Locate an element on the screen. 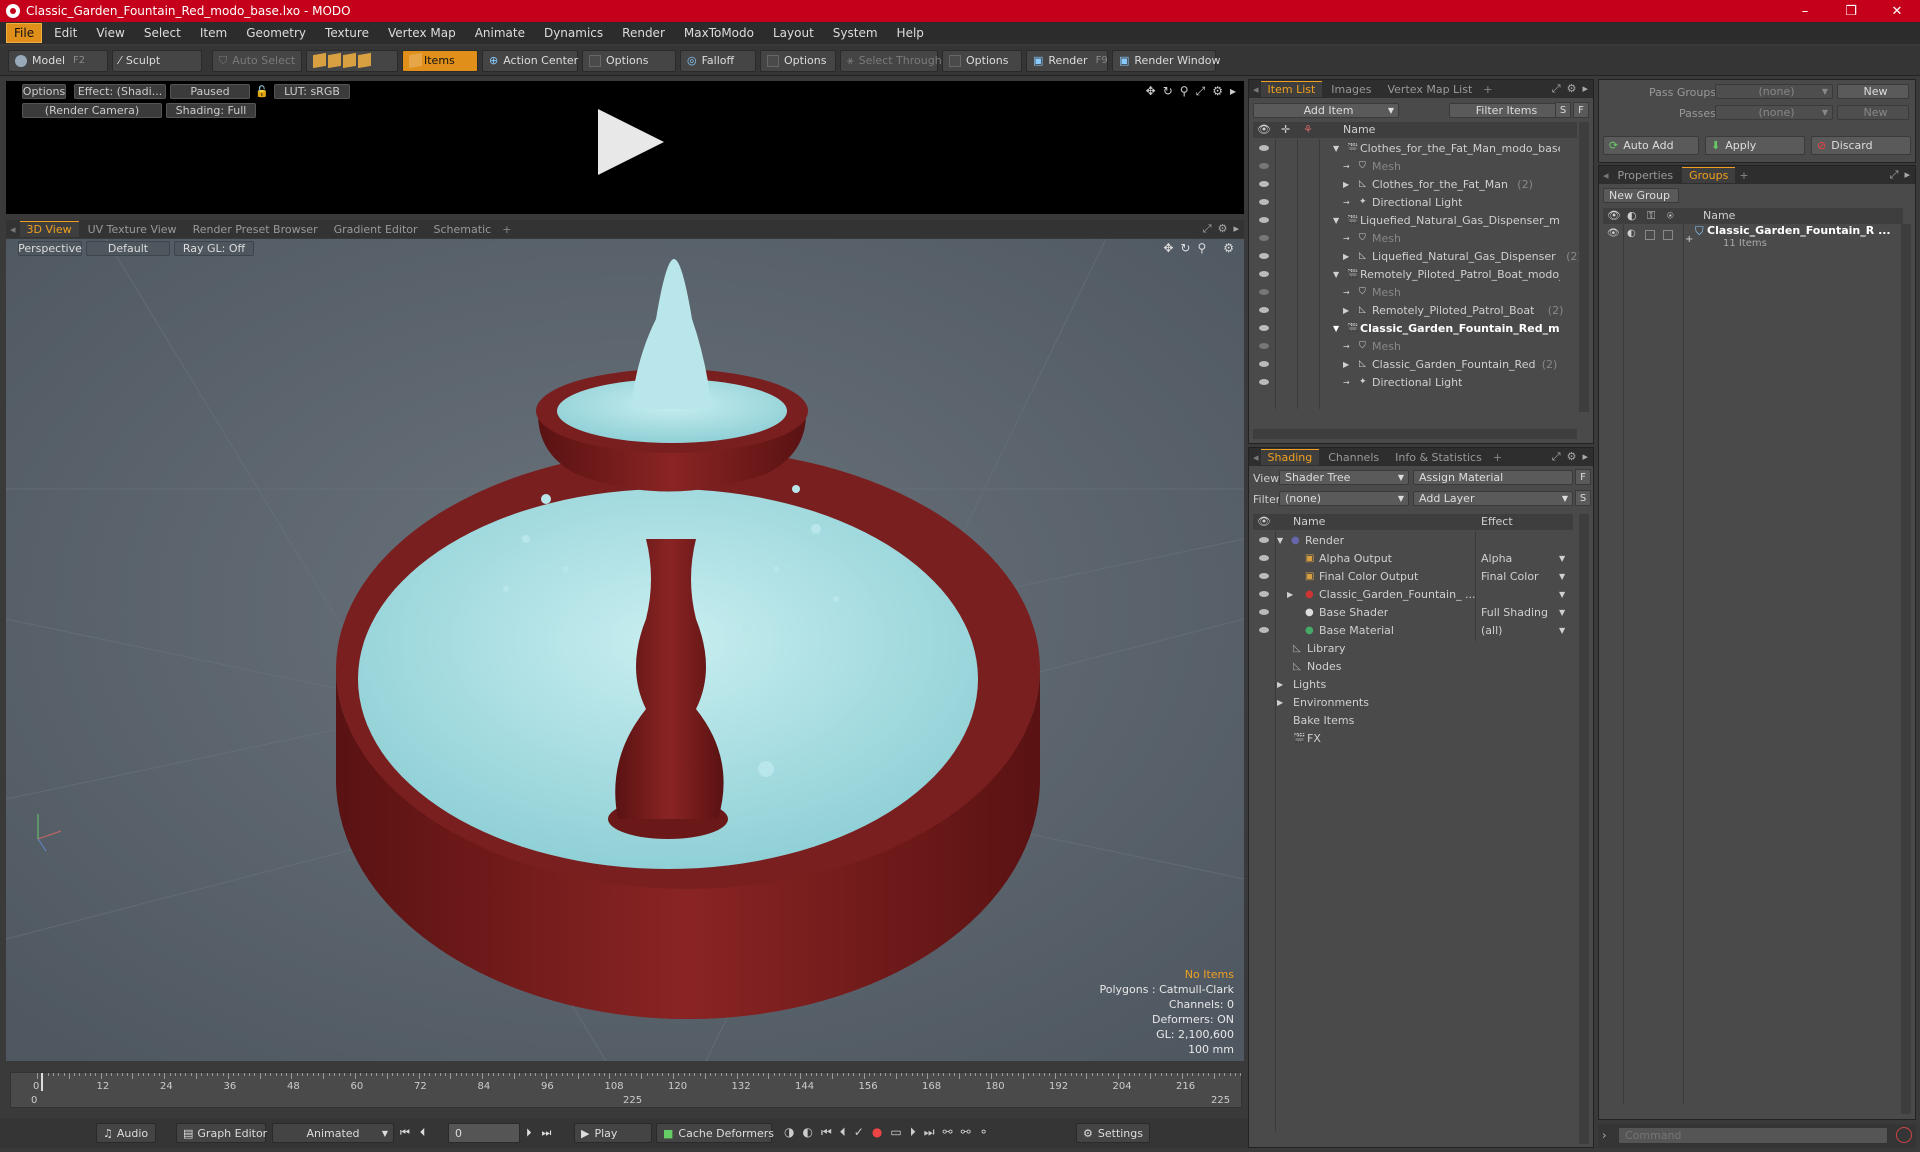 The width and height of the screenshot is (1920, 1152). preview-shading-dropdown: Shading: Full is located at coordinates (211, 110).